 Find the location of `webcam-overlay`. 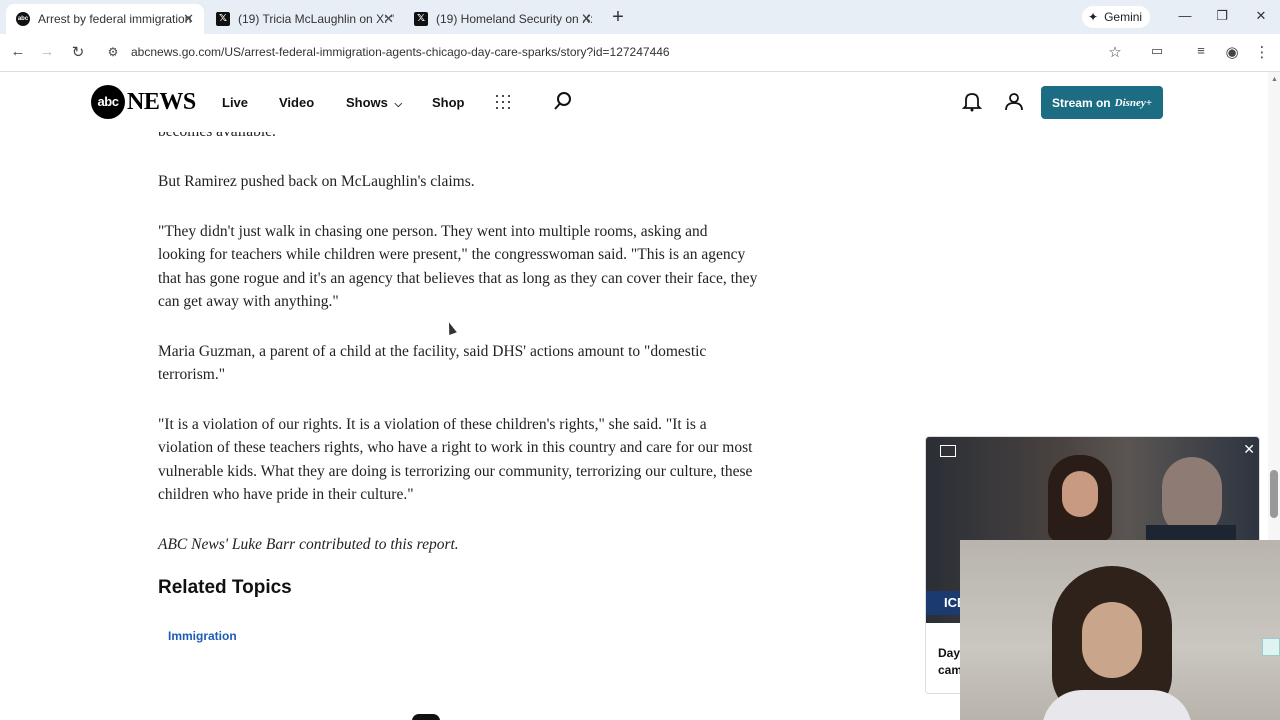

webcam-overlay is located at coordinates (1120, 630).